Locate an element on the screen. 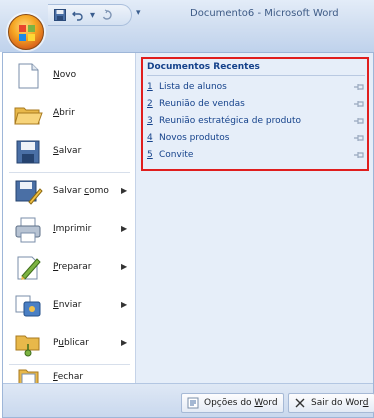 The height and width of the screenshot is (418, 374). recent-item: 5 Convite is located at coordinates (256, 155).